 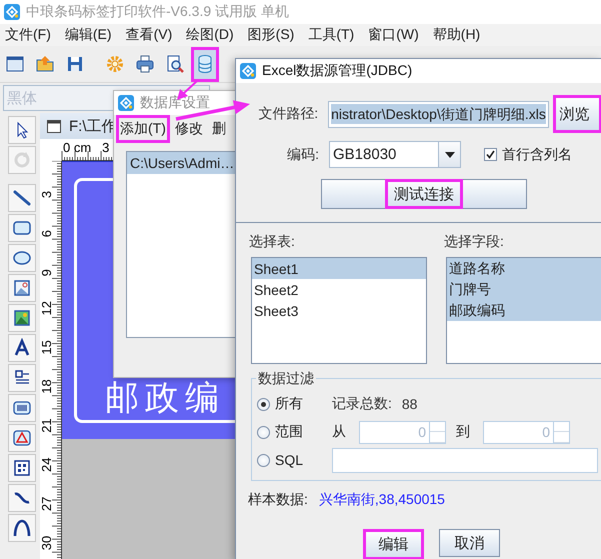 What do you see at coordinates (289, 460) in the screenshot?
I see `radio-label: SQL` at bounding box center [289, 460].